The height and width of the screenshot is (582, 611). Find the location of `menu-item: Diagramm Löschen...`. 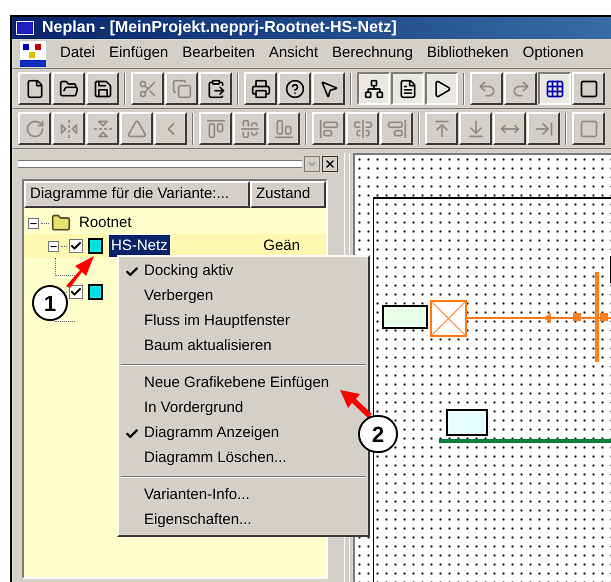

menu-item: Diagramm Löschen... is located at coordinates (205, 458).